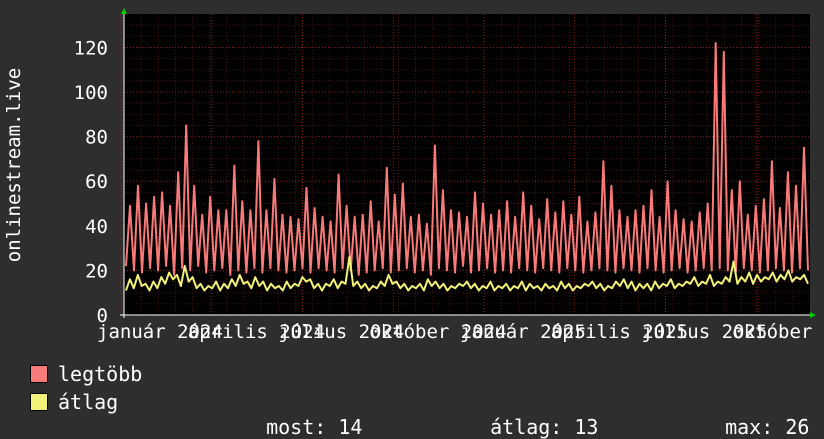  Describe the element at coordinates (350, 427) in the screenshot. I see `stat-now-value: 14` at that location.